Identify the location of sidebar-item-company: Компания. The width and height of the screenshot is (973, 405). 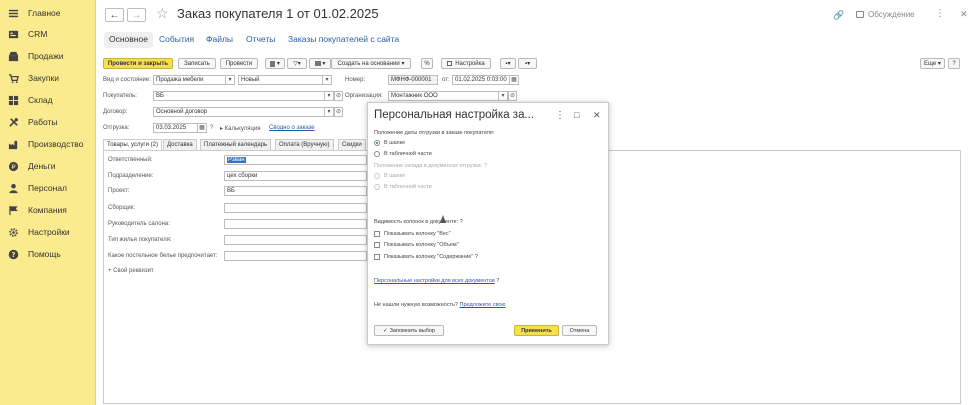
(37, 210).